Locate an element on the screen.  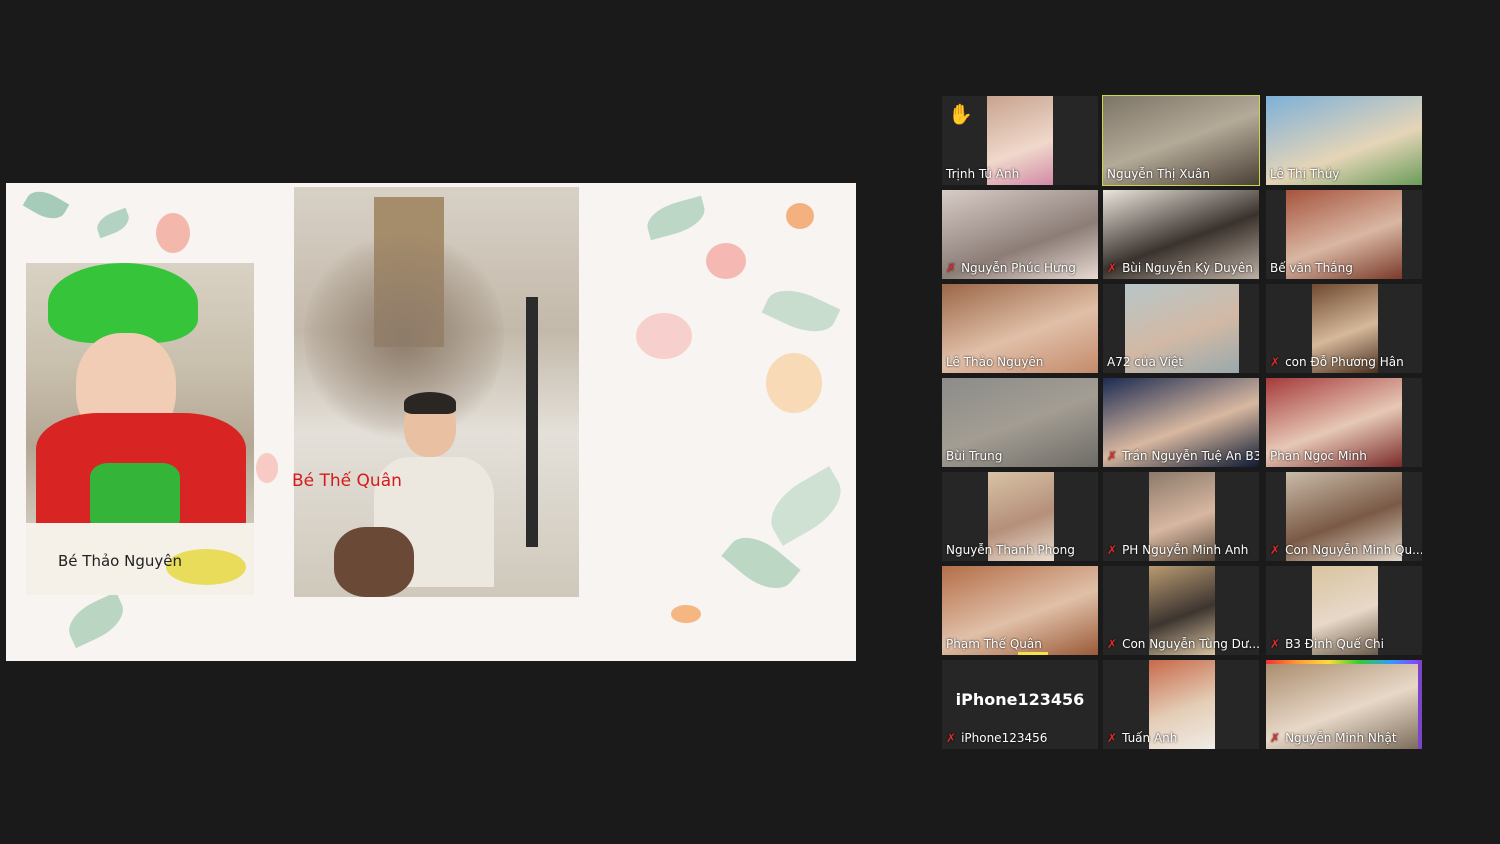
participant-tile: Phạm Thế Quân is located at coordinates (1020, 610).